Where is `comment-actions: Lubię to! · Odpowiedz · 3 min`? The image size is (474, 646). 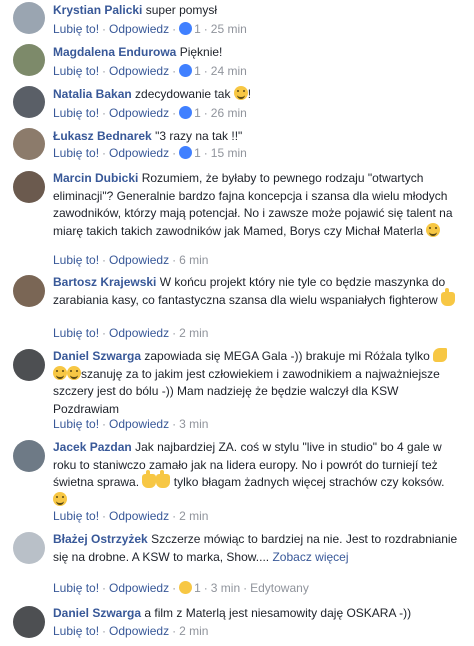
comment-actions: Lubię to! · Odpowiedz · 3 min is located at coordinates (130, 424).